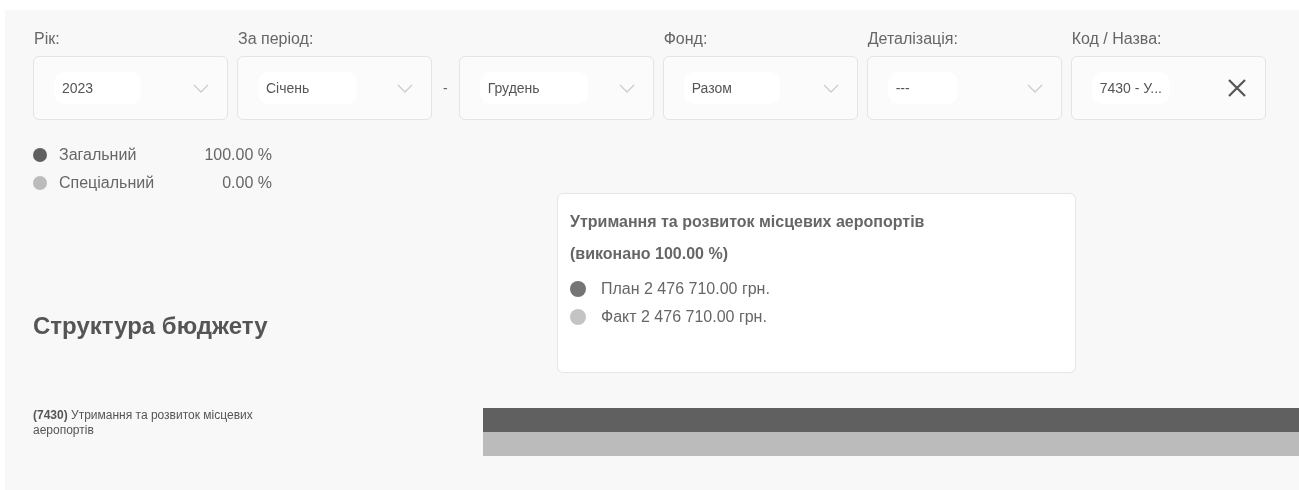  What do you see at coordinates (760, 88) in the screenshot?
I see `dropdown: Разом` at bounding box center [760, 88].